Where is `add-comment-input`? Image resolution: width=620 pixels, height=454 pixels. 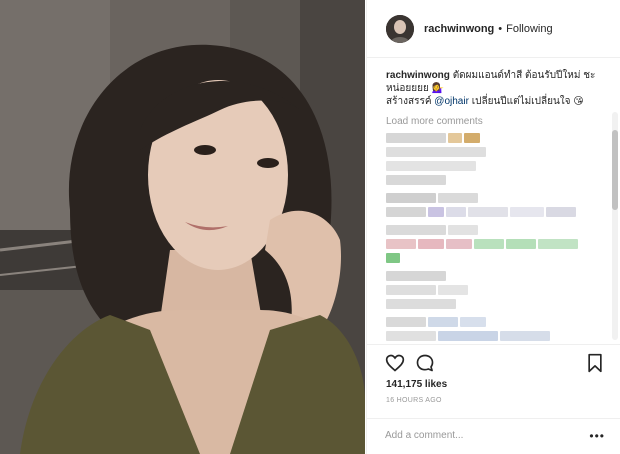
add-comment-input is located at coordinates (485, 435).